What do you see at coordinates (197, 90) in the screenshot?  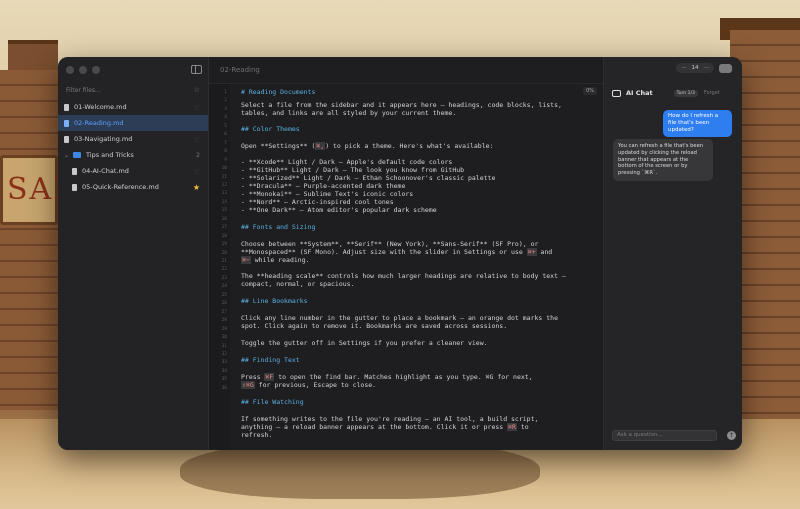 I see `star-filter-icon: ☆` at bounding box center [197, 90].